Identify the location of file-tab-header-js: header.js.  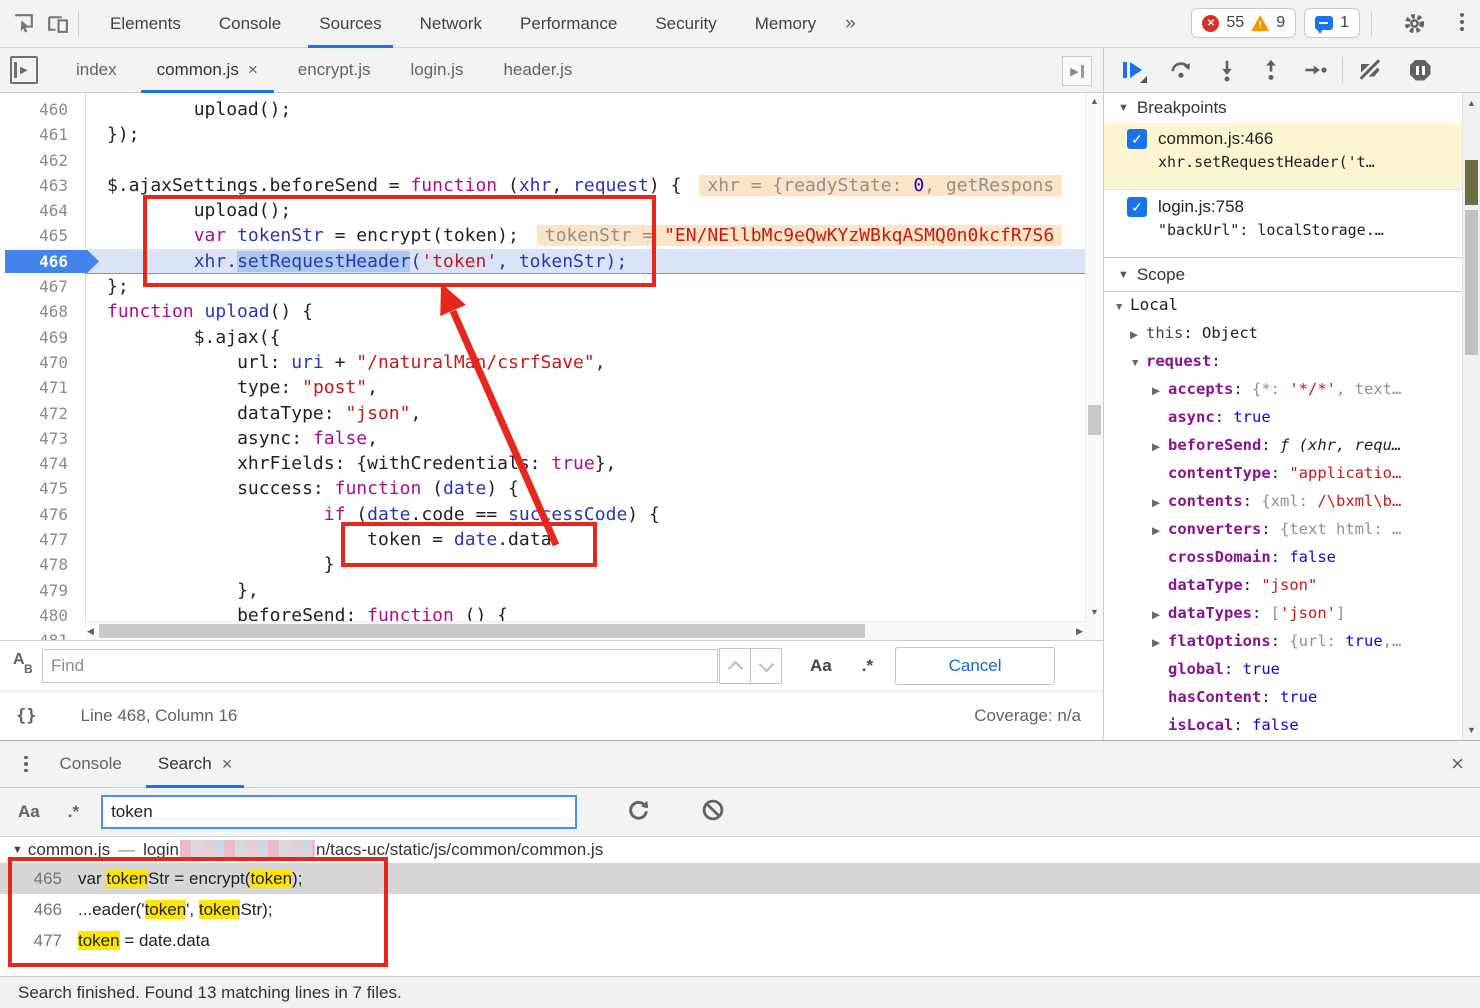
(537, 70).